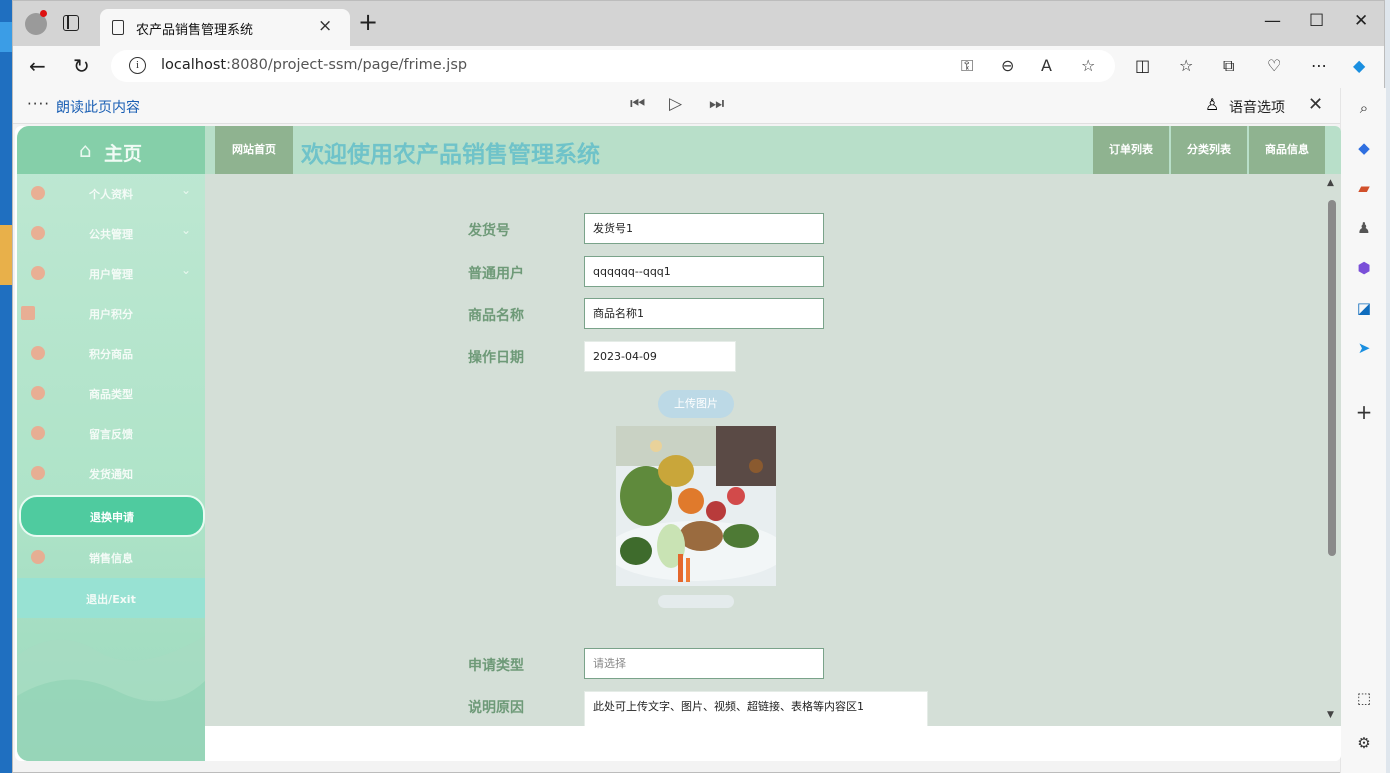 This screenshot has width=1390, height=773. Describe the element at coordinates (637, 104) in the screenshot. I see `previous-icon: ⏮` at that location.